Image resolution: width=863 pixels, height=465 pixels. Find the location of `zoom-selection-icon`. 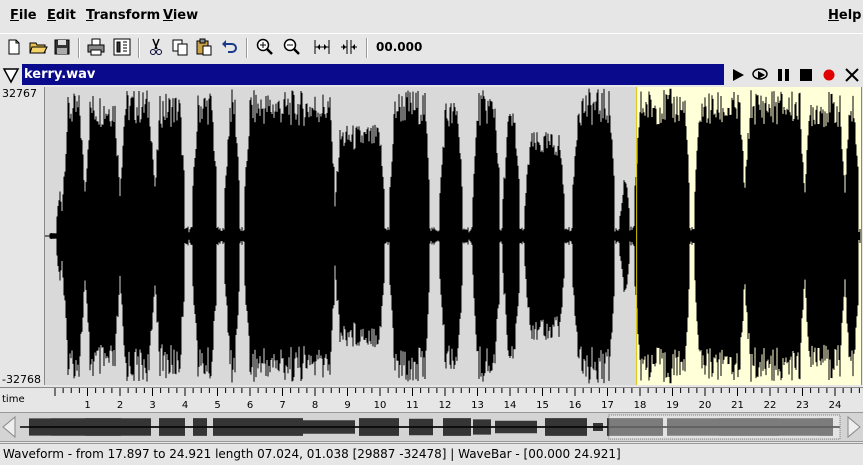

zoom-selection-icon is located at coordinates (349, 47).